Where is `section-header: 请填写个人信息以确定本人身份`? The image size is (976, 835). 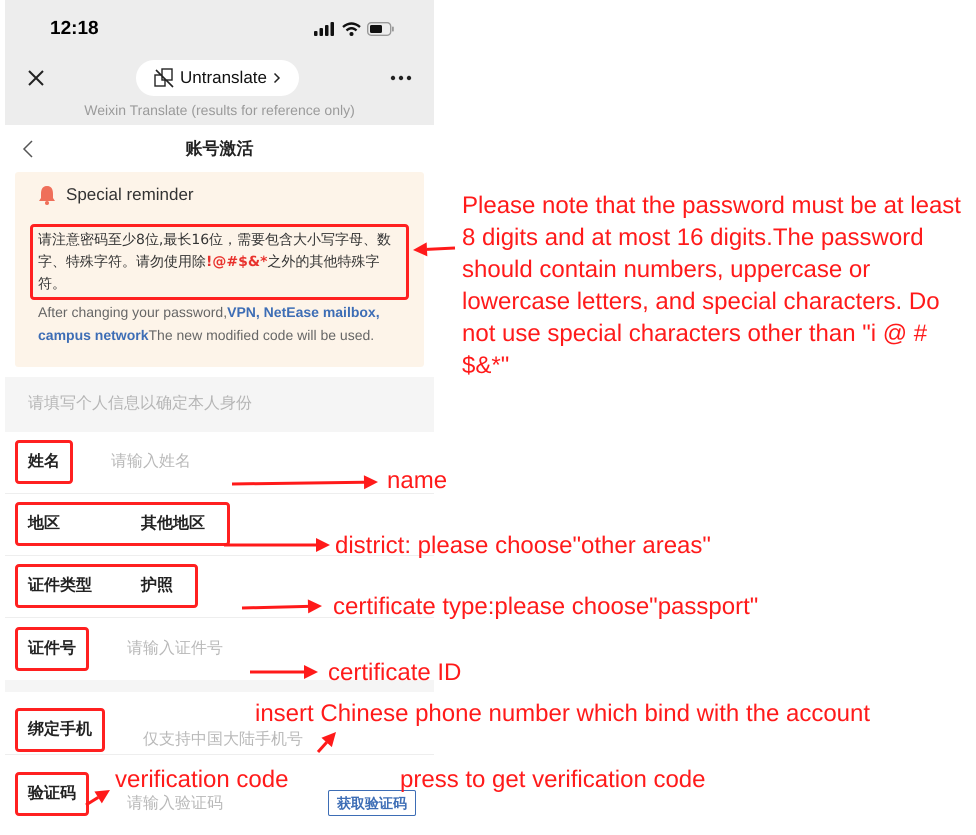 section-header: 请填写个人信息以确定本人身份 is located at coordinates (219, 404).